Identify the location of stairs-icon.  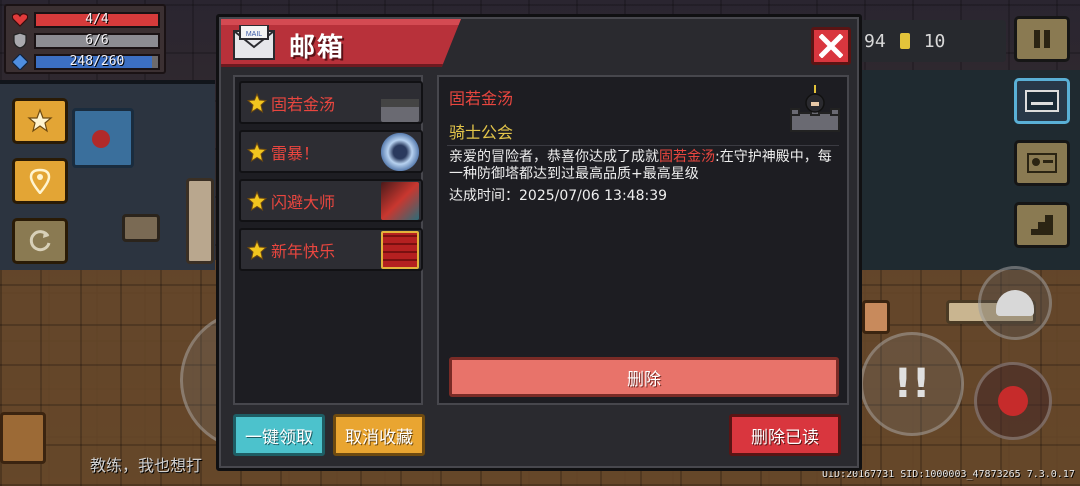
(1042, 225).